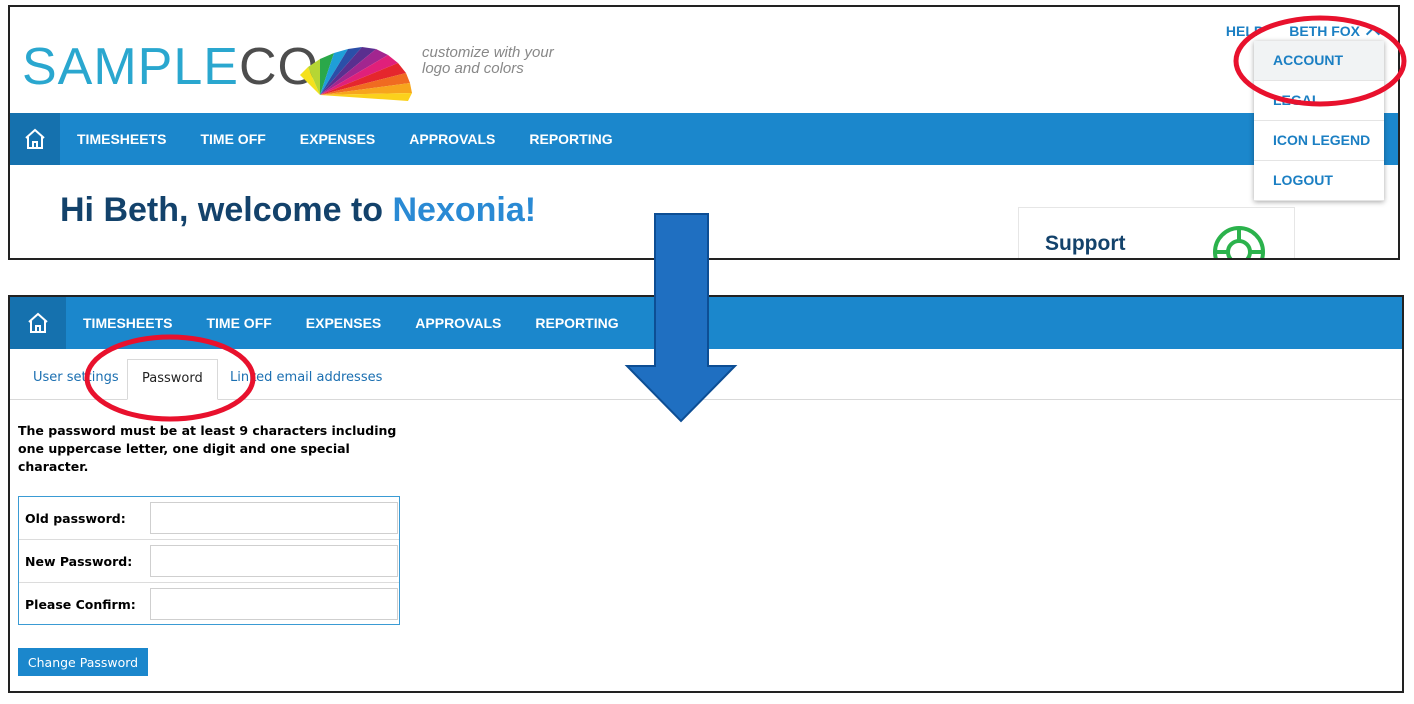  I want to click on change-password-button: Change Password, so click(83, 662).